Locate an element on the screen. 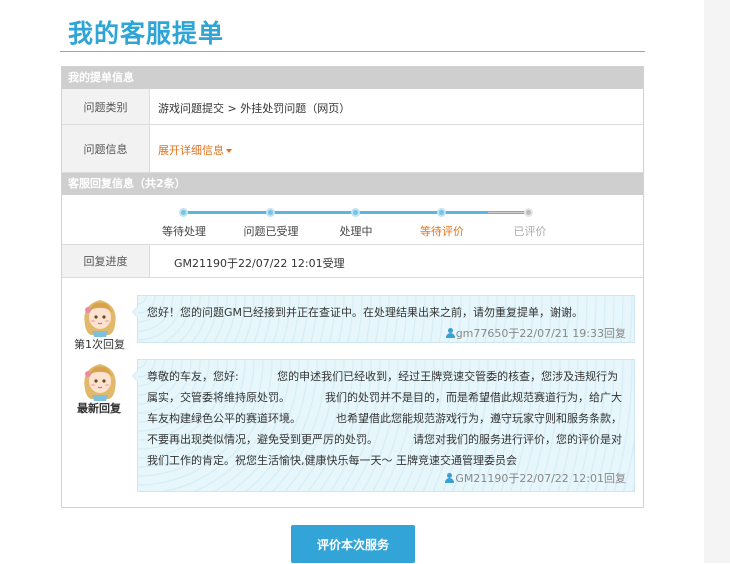  reply-meta-text: GM21190于22/07/22 12:01回复 is located at coordinates (540, 478).